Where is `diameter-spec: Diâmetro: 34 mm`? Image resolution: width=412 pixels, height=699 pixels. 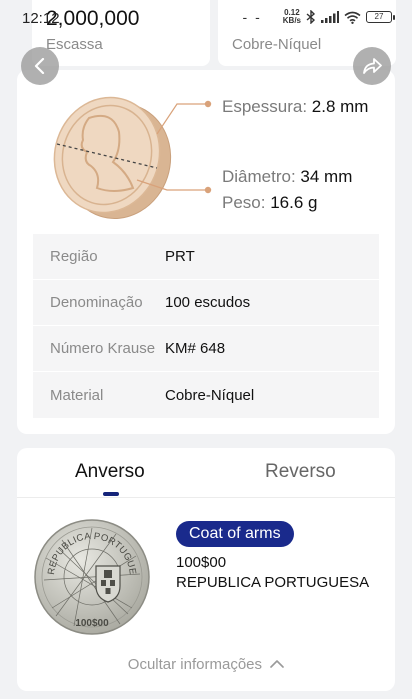
diameter-spec: Diâmetro: 34 mm is located at coordinates (287, 177).